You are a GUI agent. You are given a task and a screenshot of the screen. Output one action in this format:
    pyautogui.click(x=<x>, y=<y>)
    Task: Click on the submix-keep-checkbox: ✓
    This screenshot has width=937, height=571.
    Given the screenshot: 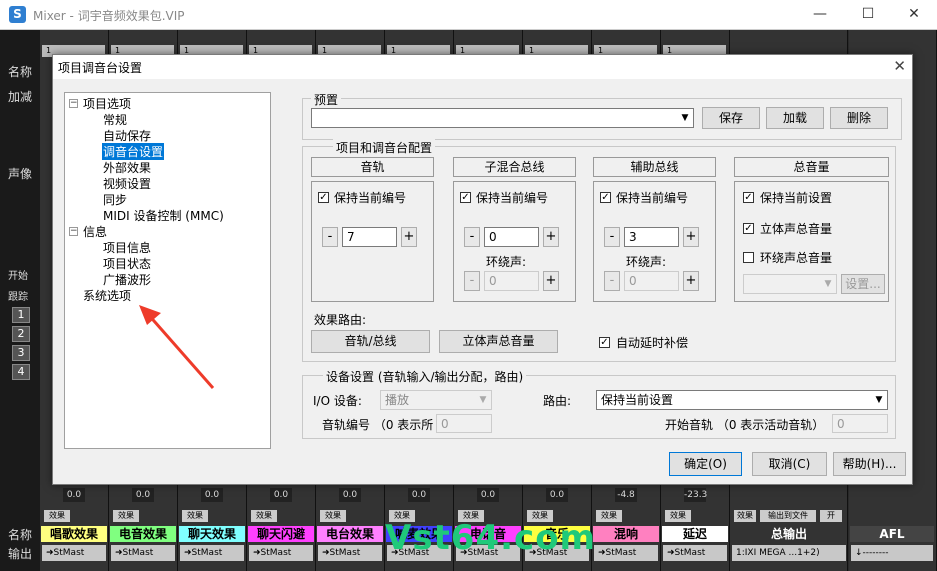 What is the action you would take?
    pyautogui.click(x=465, y=197)
    